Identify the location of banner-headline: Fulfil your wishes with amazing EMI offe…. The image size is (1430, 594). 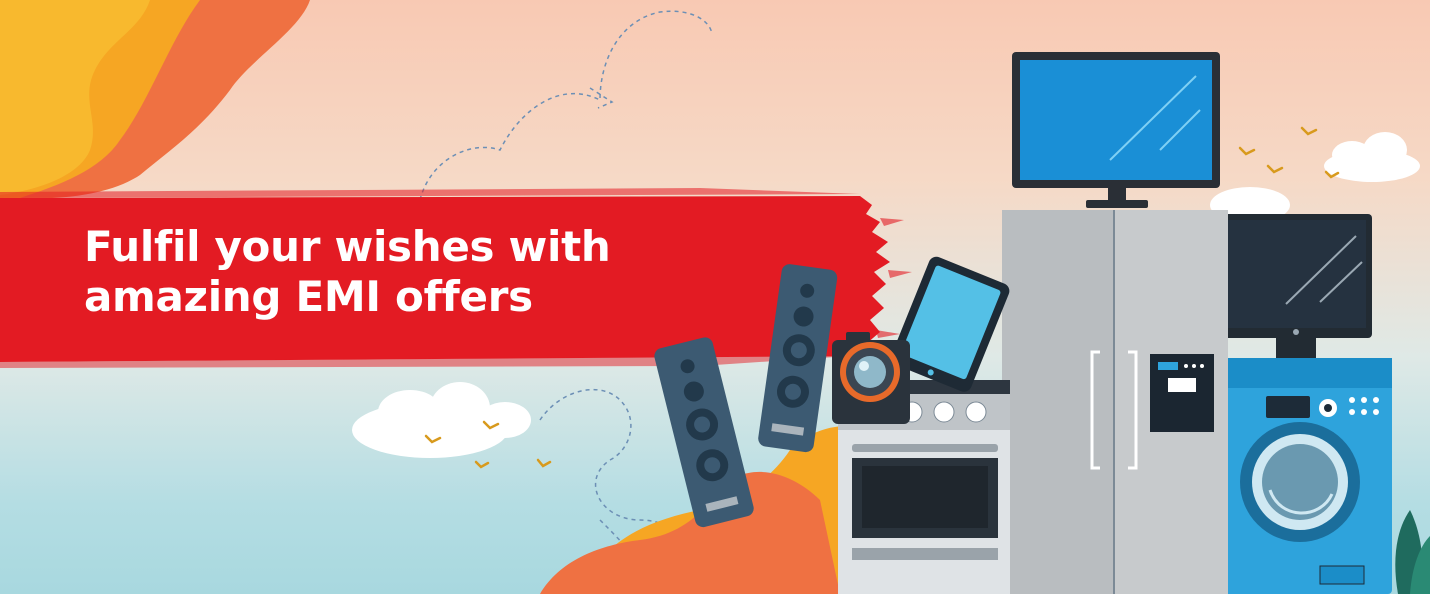
(347, 272).